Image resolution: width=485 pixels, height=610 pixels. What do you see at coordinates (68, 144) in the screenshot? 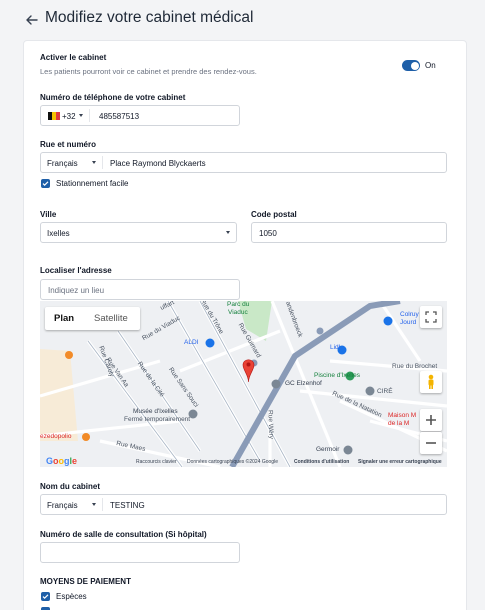
I see `address-label: Rue et numéro` at bounding box center [68, 144].